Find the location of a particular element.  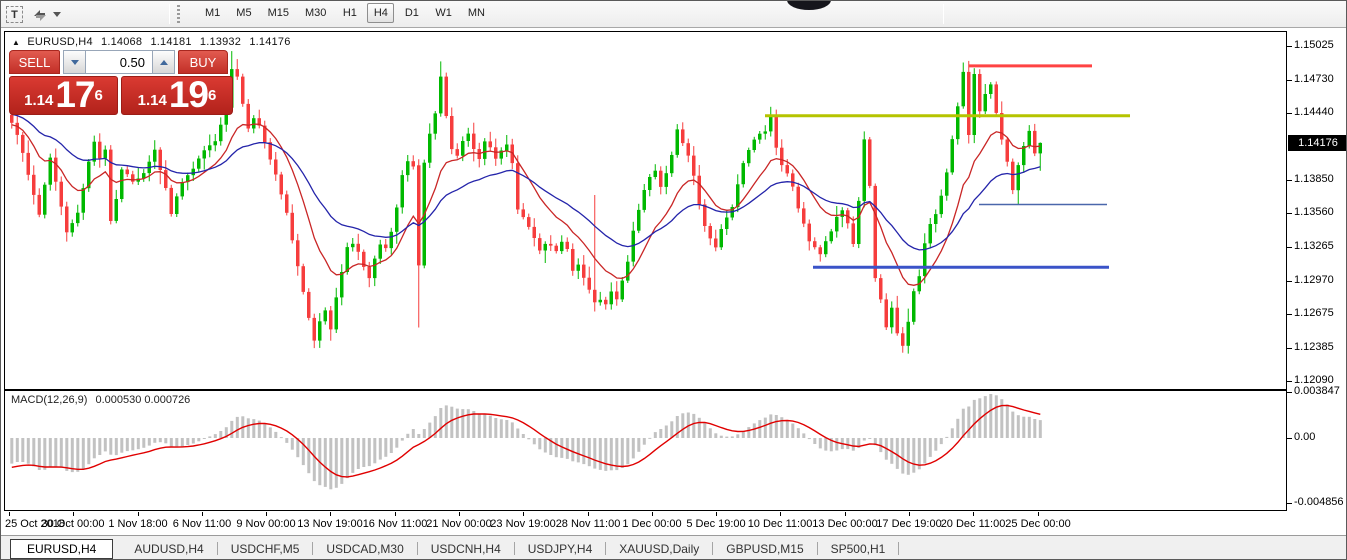

volume-decrease-button is located at coordinates (74, 62).